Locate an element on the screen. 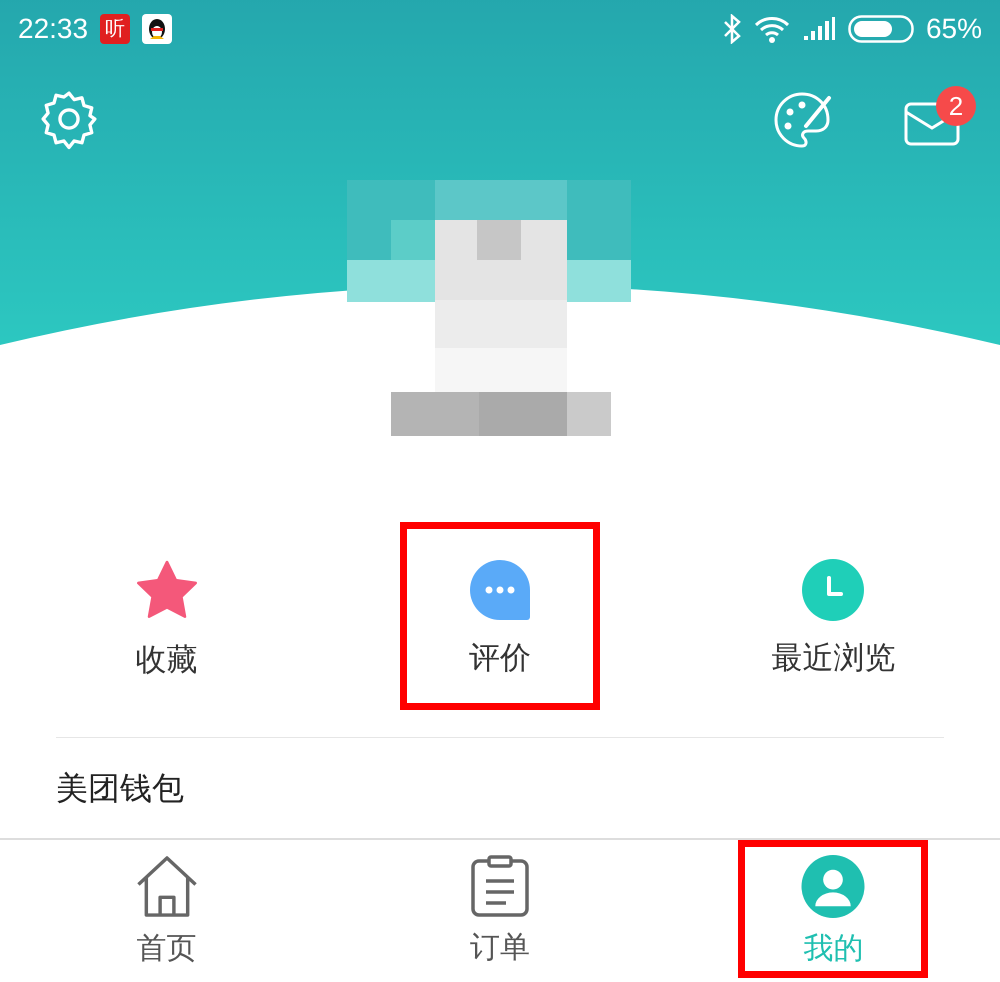  clipboard-icon is located at coordinates (499, 886).